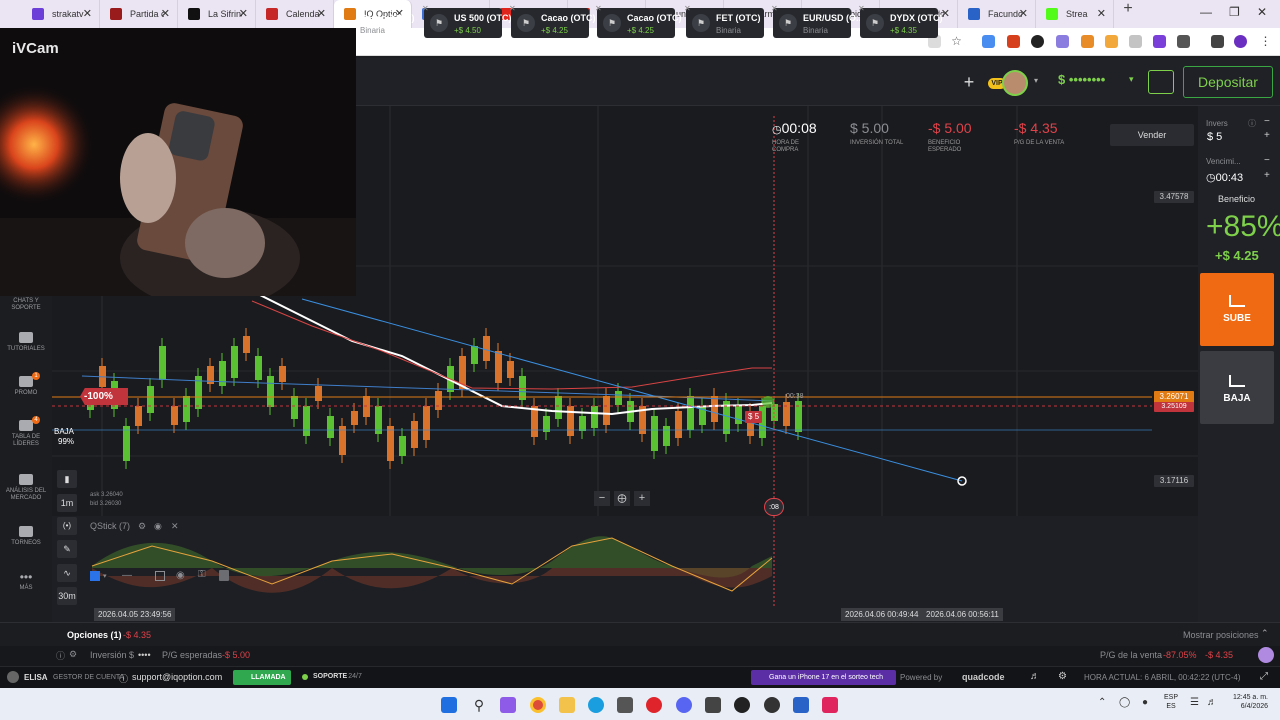  I want to click on discord-icon, so click(684, 705).